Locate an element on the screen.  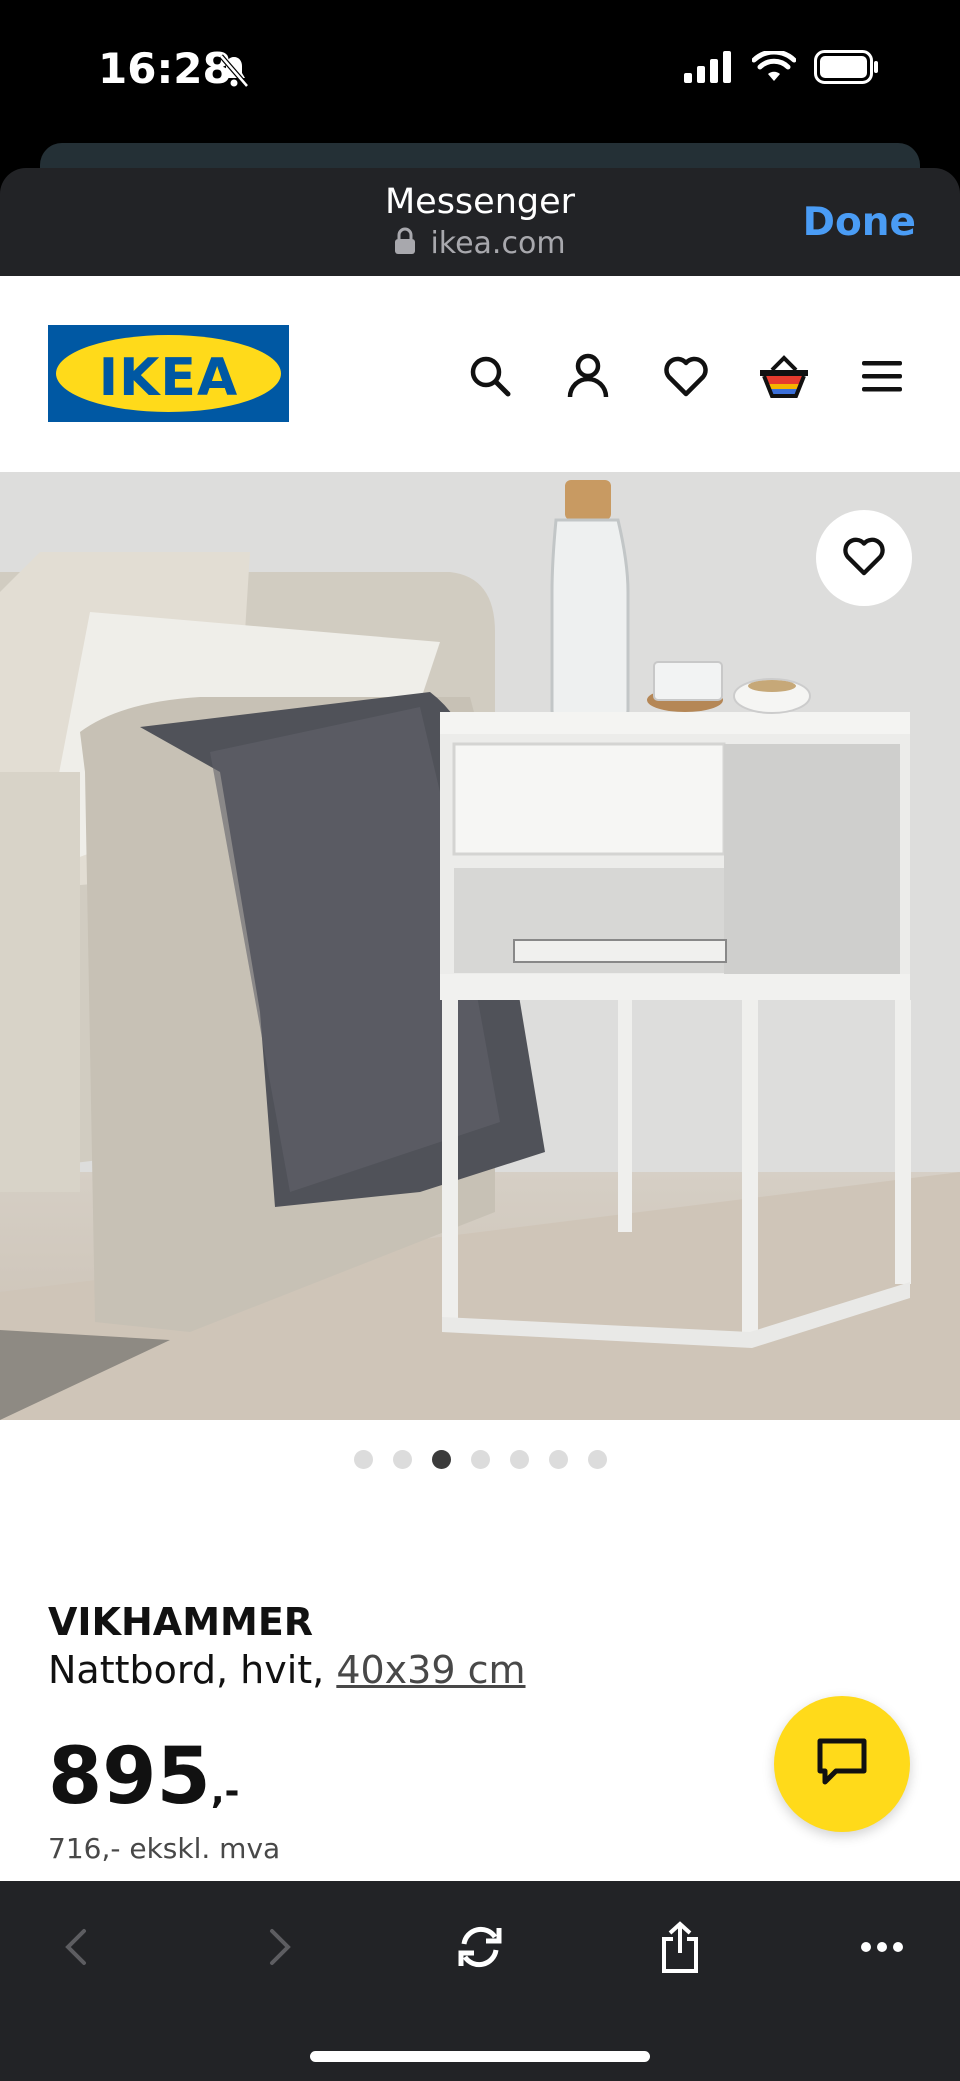
reload-icon is located at coordinates (480, 1949).